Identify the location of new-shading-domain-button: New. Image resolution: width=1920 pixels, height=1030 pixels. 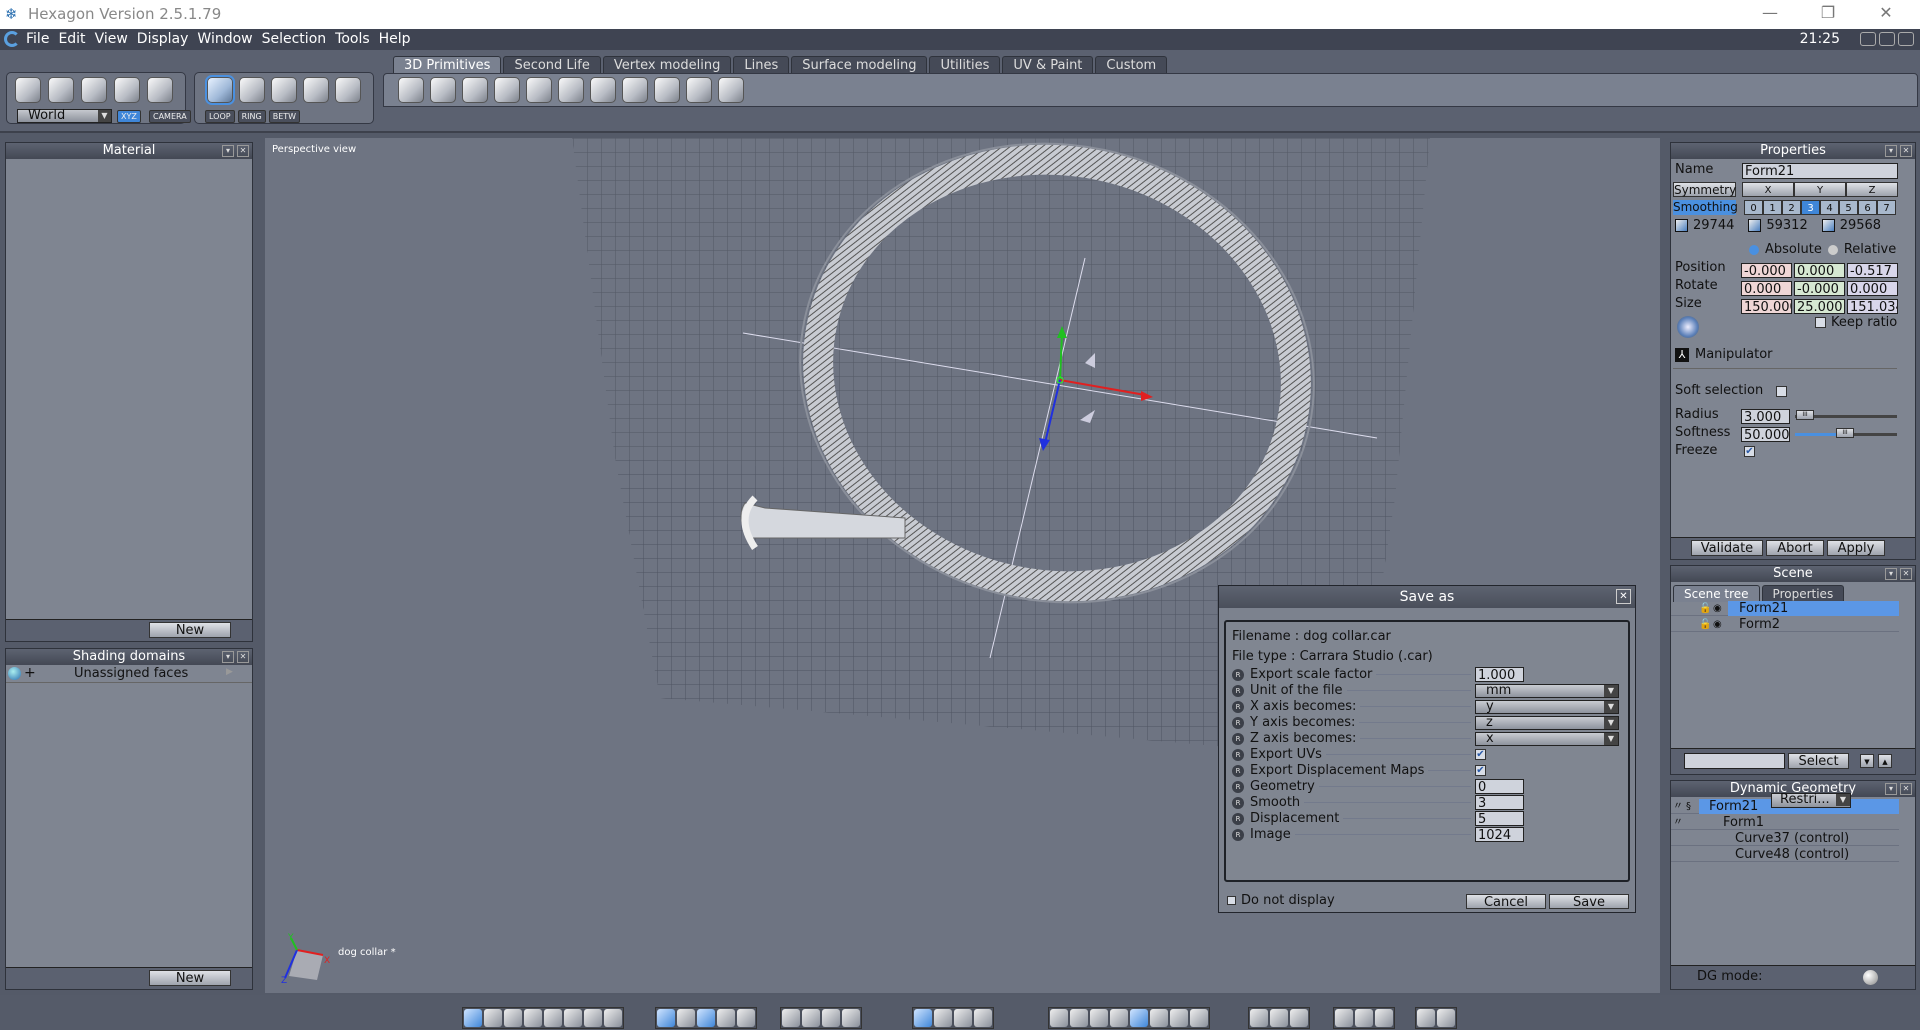
(190, 978).